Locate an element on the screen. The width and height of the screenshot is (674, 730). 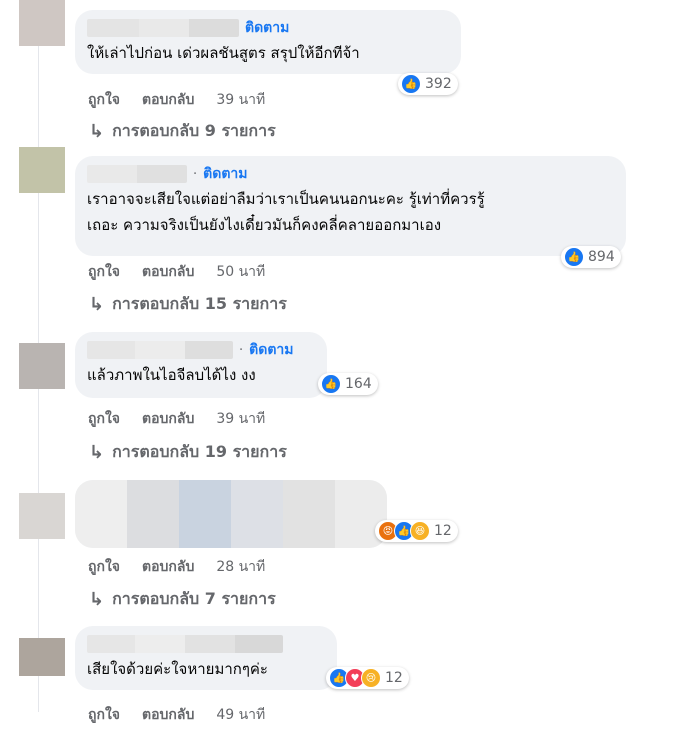
timestamp: 50 นาที is located at coordinates (240, 272).